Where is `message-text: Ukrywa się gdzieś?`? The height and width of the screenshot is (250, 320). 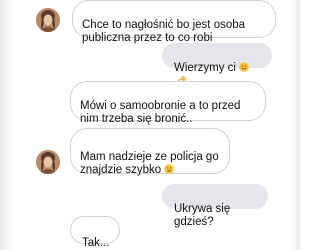 message-text: Ukrywa się gdzieś? is located at coordinates (202, 215).